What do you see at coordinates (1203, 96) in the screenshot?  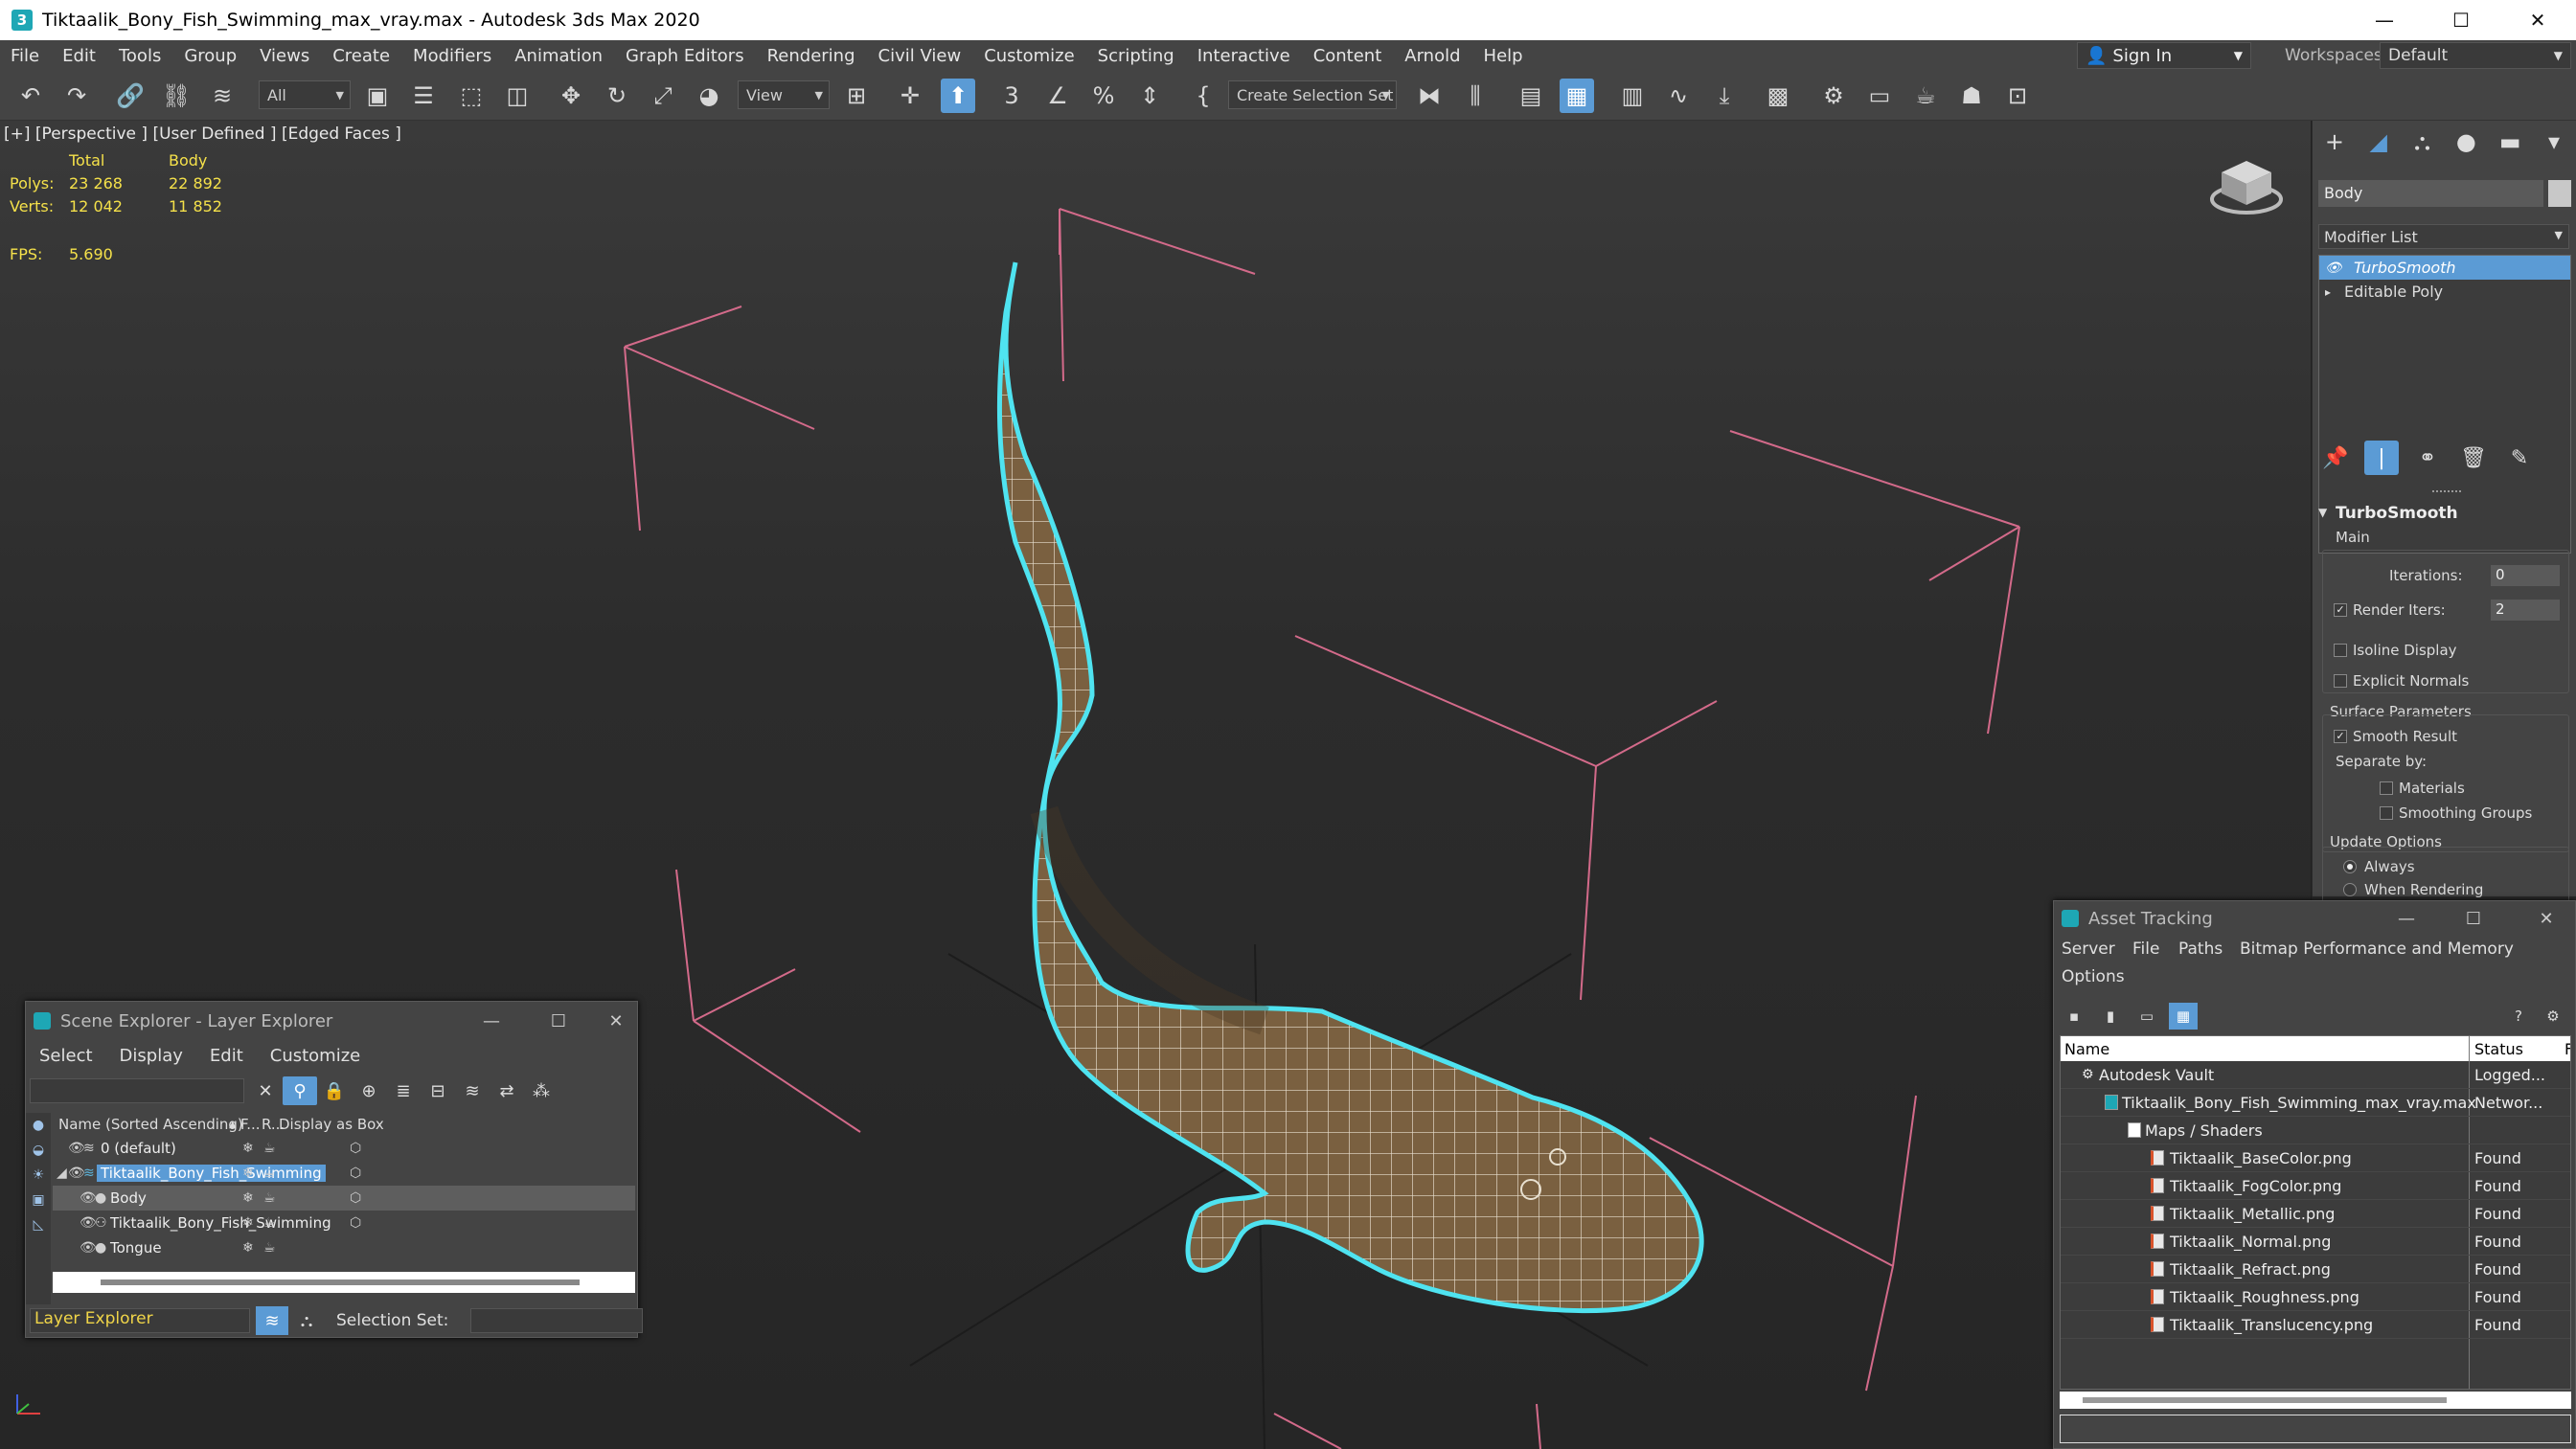 I see `edit-named-selection-icon: {` at bounding box center [1203, 96].